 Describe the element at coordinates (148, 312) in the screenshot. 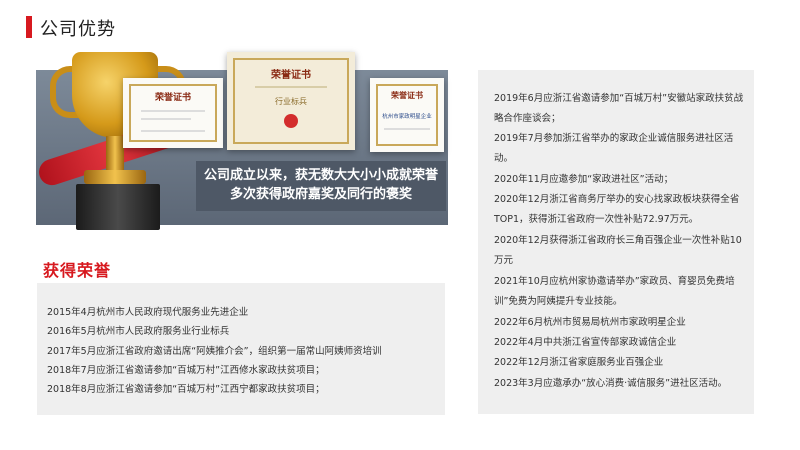

I see `list-item: 2015年4月杭州市人民政府现代服务业先进企业` at that location.